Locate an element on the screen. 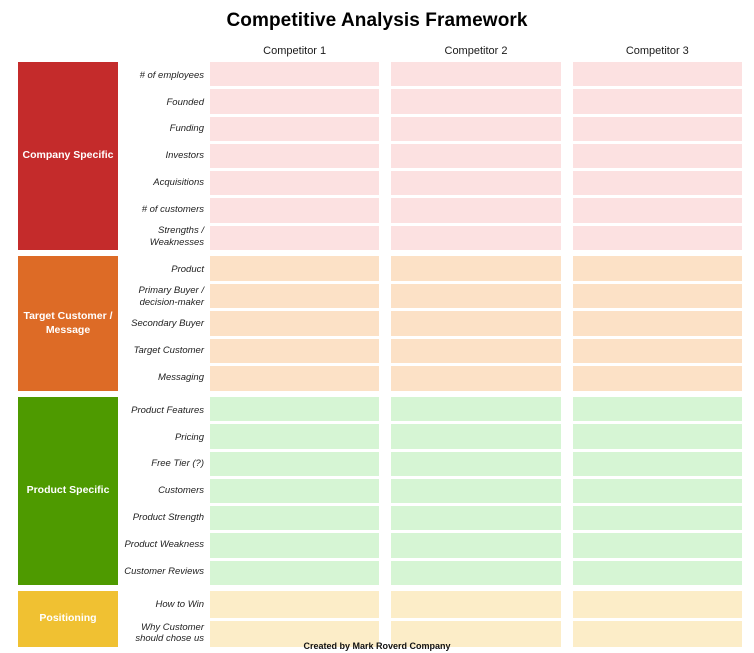 This screenshot has height=653, width=754. row-label: Free Tier (?) is located at coordinates (177, 464).